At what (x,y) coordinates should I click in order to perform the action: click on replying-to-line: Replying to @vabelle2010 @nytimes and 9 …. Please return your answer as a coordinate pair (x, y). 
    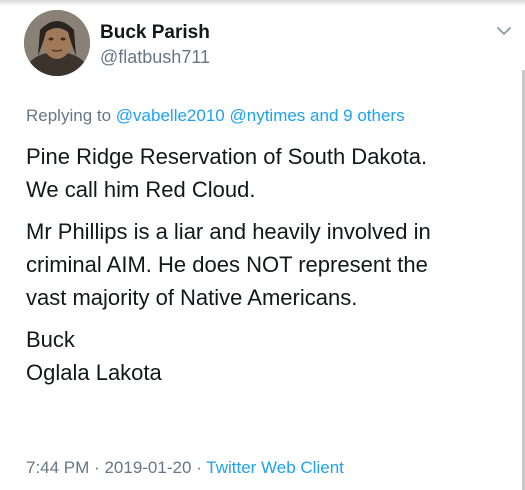
    Looking at the image, I should click on (215, 116).